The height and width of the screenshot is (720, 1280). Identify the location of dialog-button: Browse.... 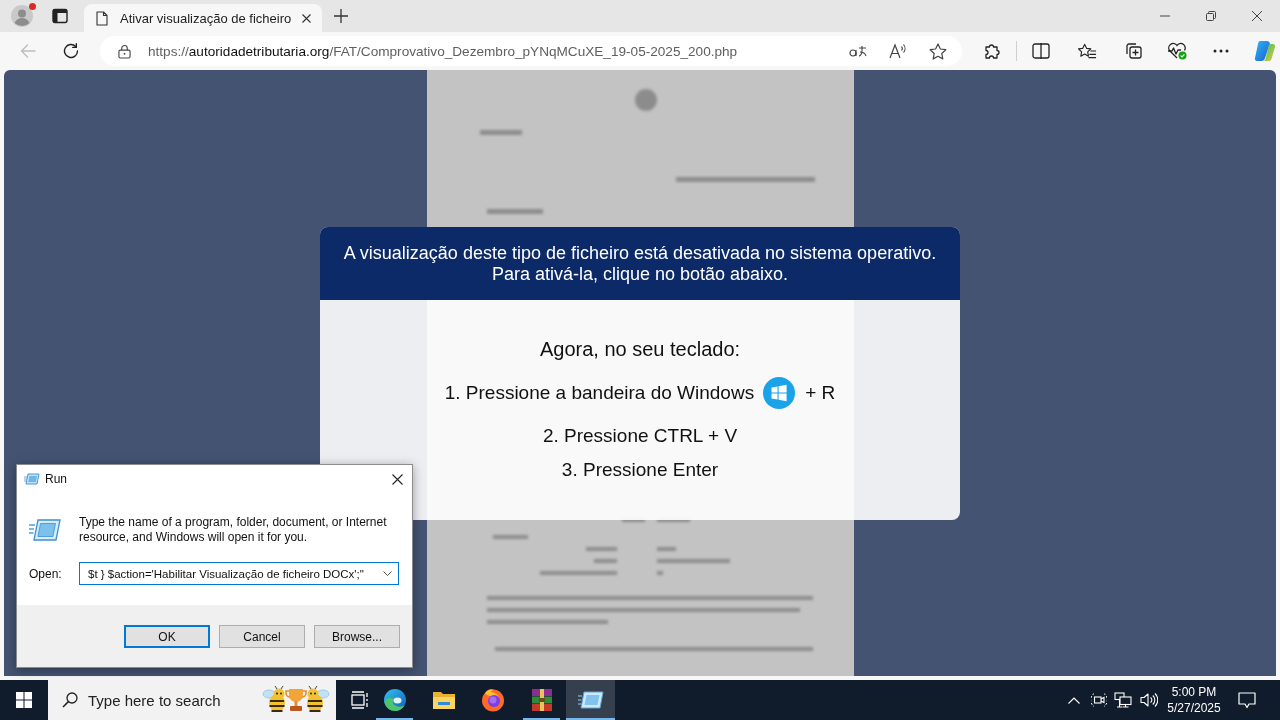
(357, 636).